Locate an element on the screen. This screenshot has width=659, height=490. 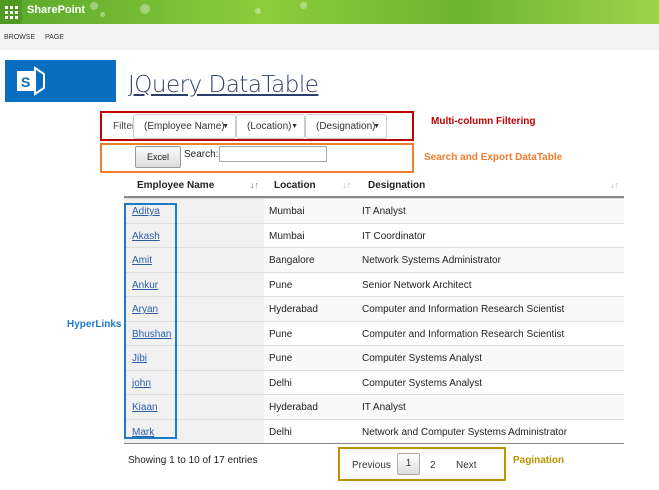
tab-page: PAGE is located at coordinates (54, 37).